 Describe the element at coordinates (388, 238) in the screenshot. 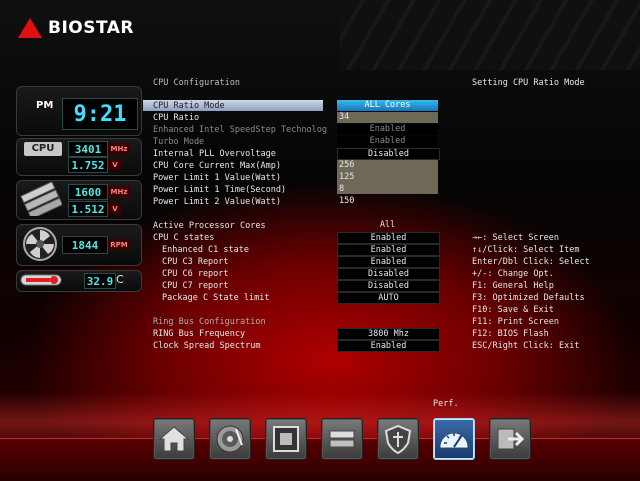

I see `setting-value-c-states: Enabled` at that location.